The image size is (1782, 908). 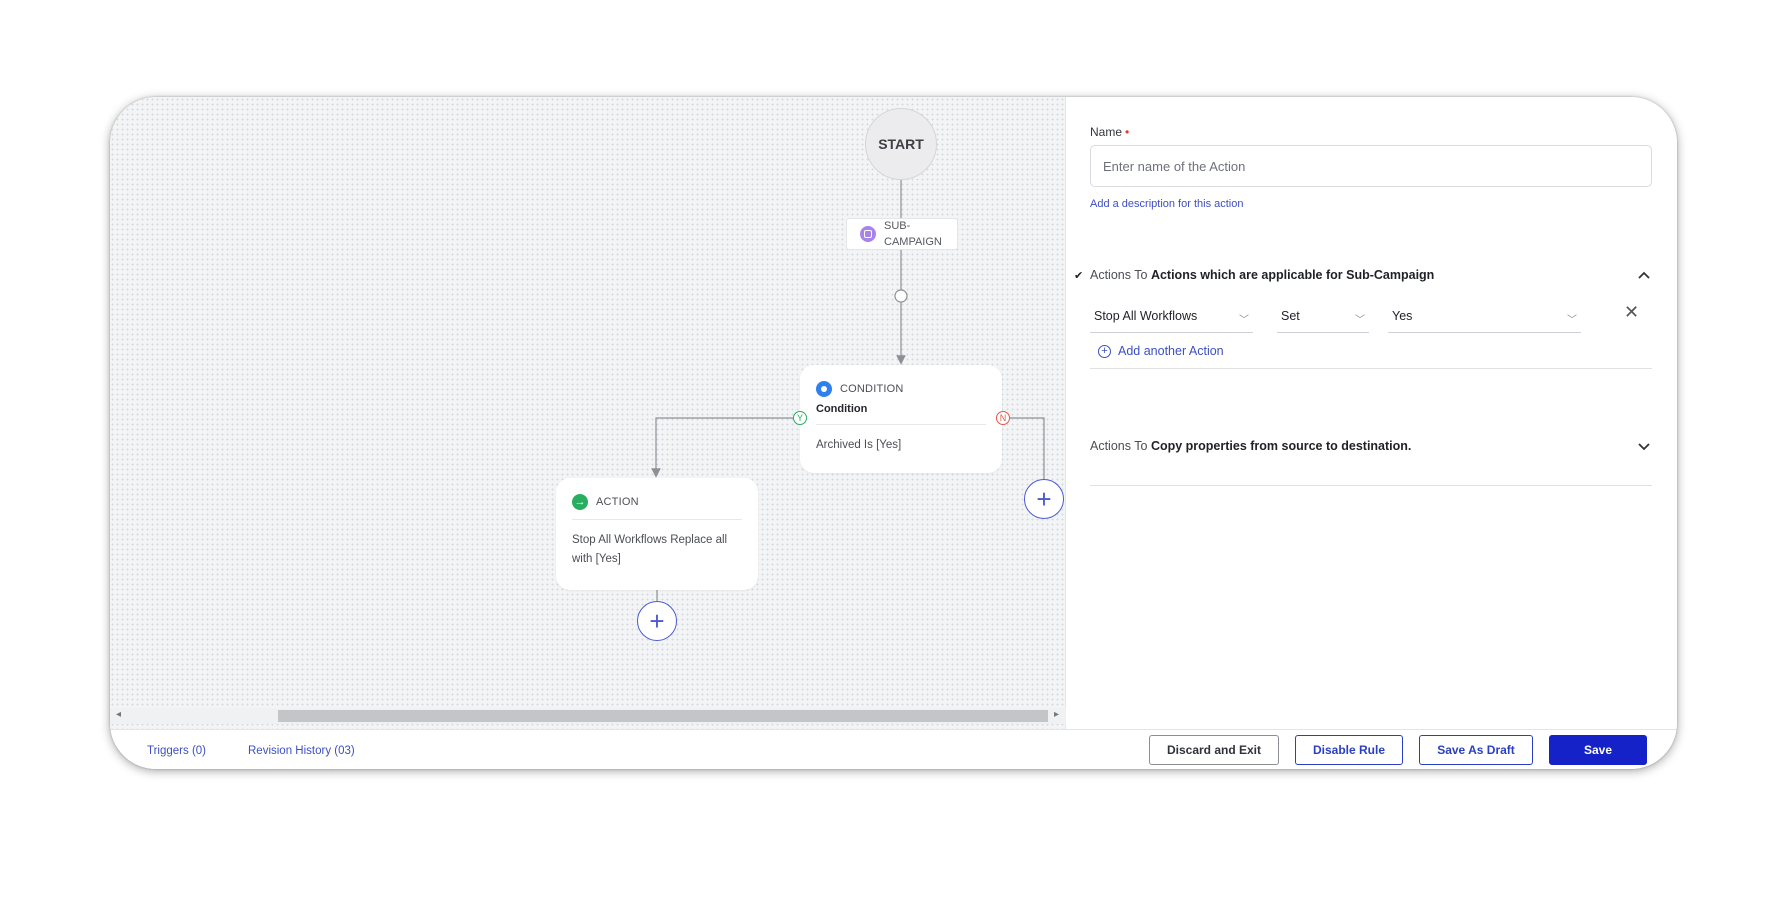 I want to click on add-another-action-button: + Add another Action, so click(x=1161, y=351).